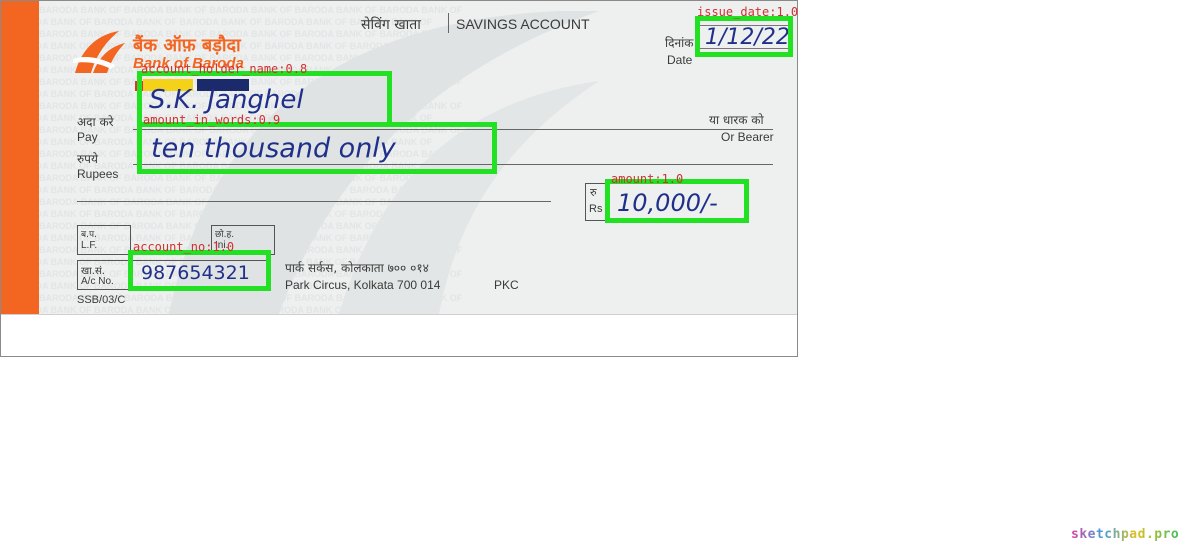 This screenshot has height=545, width=1197. What do you see at coordinates (101, 300) in the screenshot?
I see `form-code: SSB/03/C` at bounding box center [101, 300].